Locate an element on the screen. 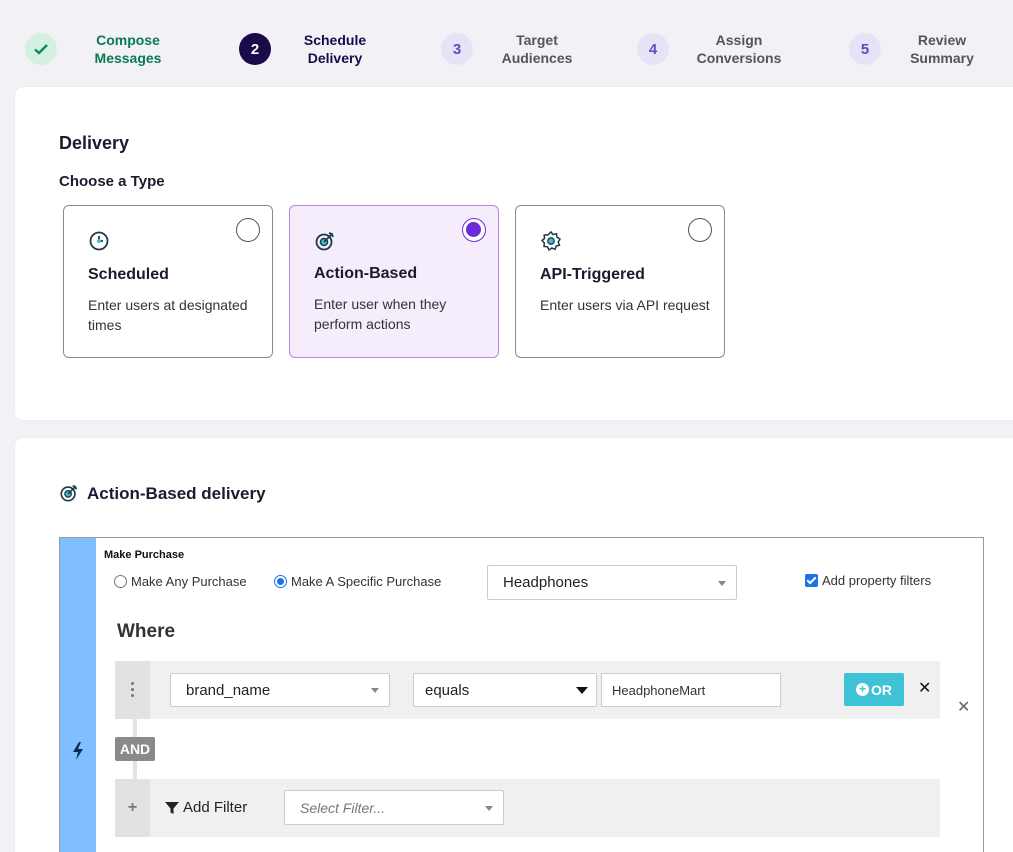 This screenshot has width=1013, height=852. step-label: Compose Messages is located at coordinates (128, 49).